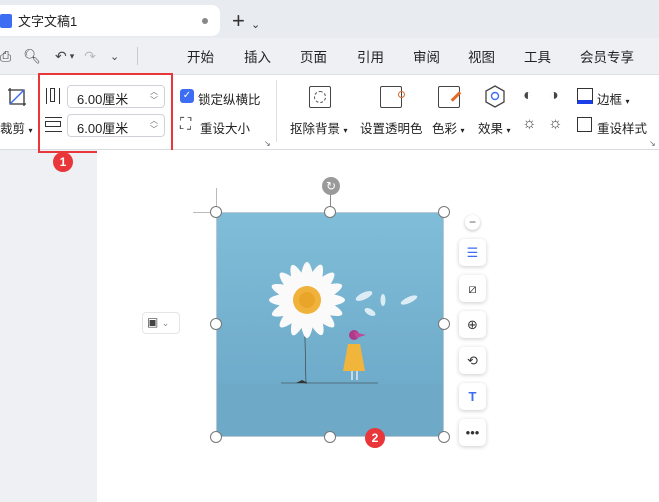  What do you see at coordinates (331, 186) in the screenshot?
I see `rotate-handle-icon: ↻` at bounding box center [331, 186].